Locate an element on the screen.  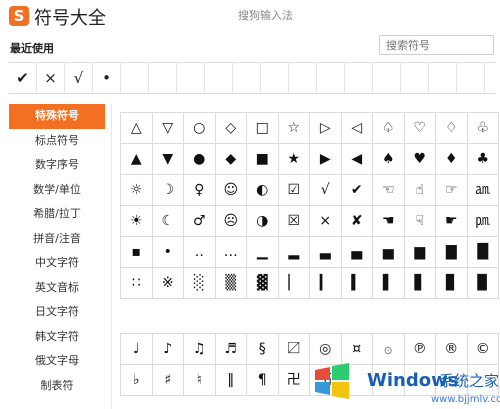
recent-symbol-cell: √ is located at coordinates (79, 78).